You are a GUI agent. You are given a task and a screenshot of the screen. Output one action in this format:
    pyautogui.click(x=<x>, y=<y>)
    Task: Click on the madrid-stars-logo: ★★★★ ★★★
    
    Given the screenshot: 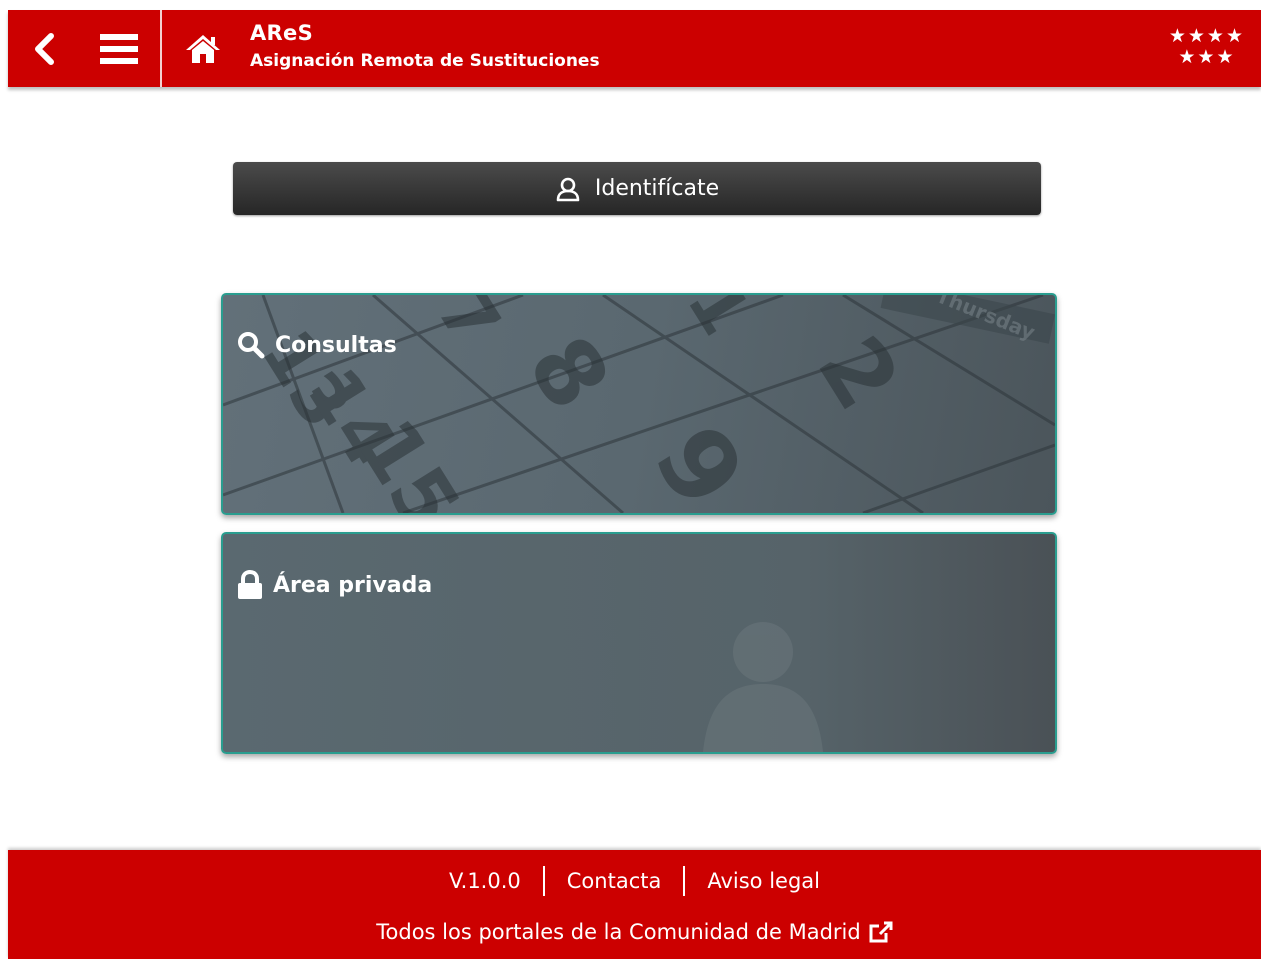 What is the action you would take?
    pyautogui.click(x=1207, y=47)
    